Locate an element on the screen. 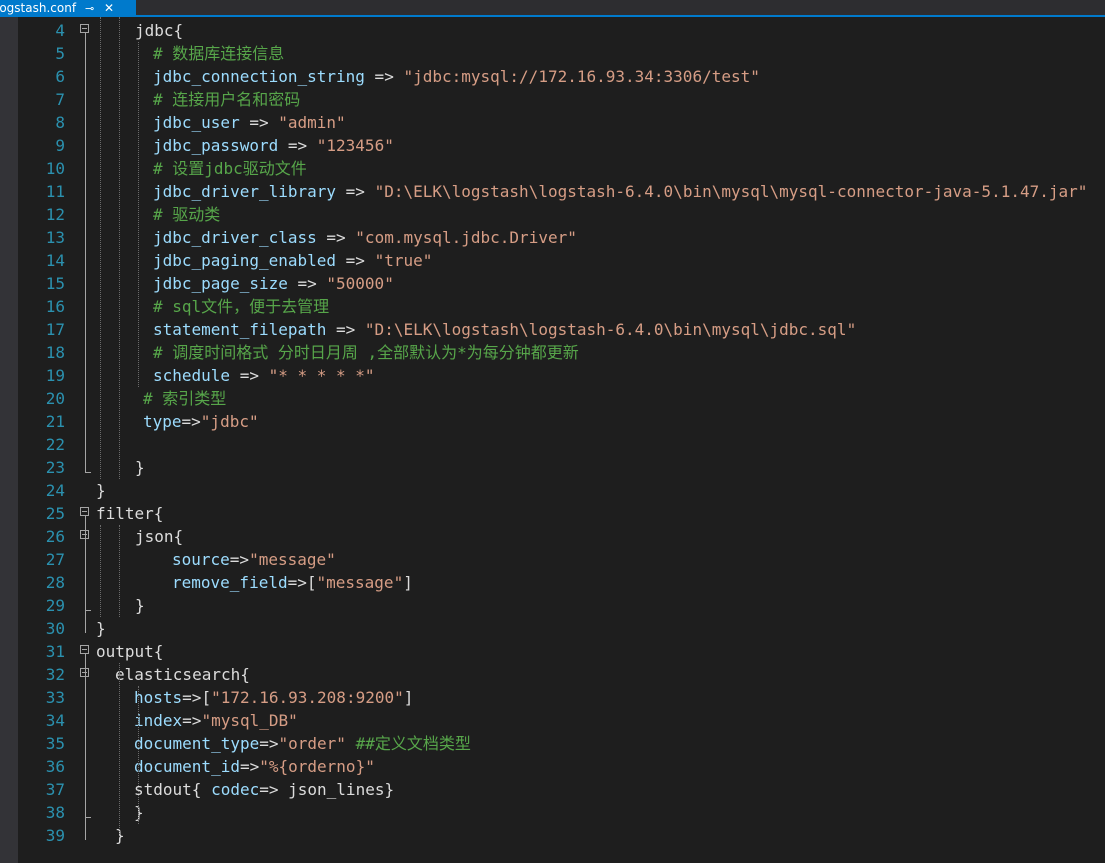 Image resolution: width=1105 pixels, height=863 pixels. line-number: 37 is located at coordinates (55, 789).